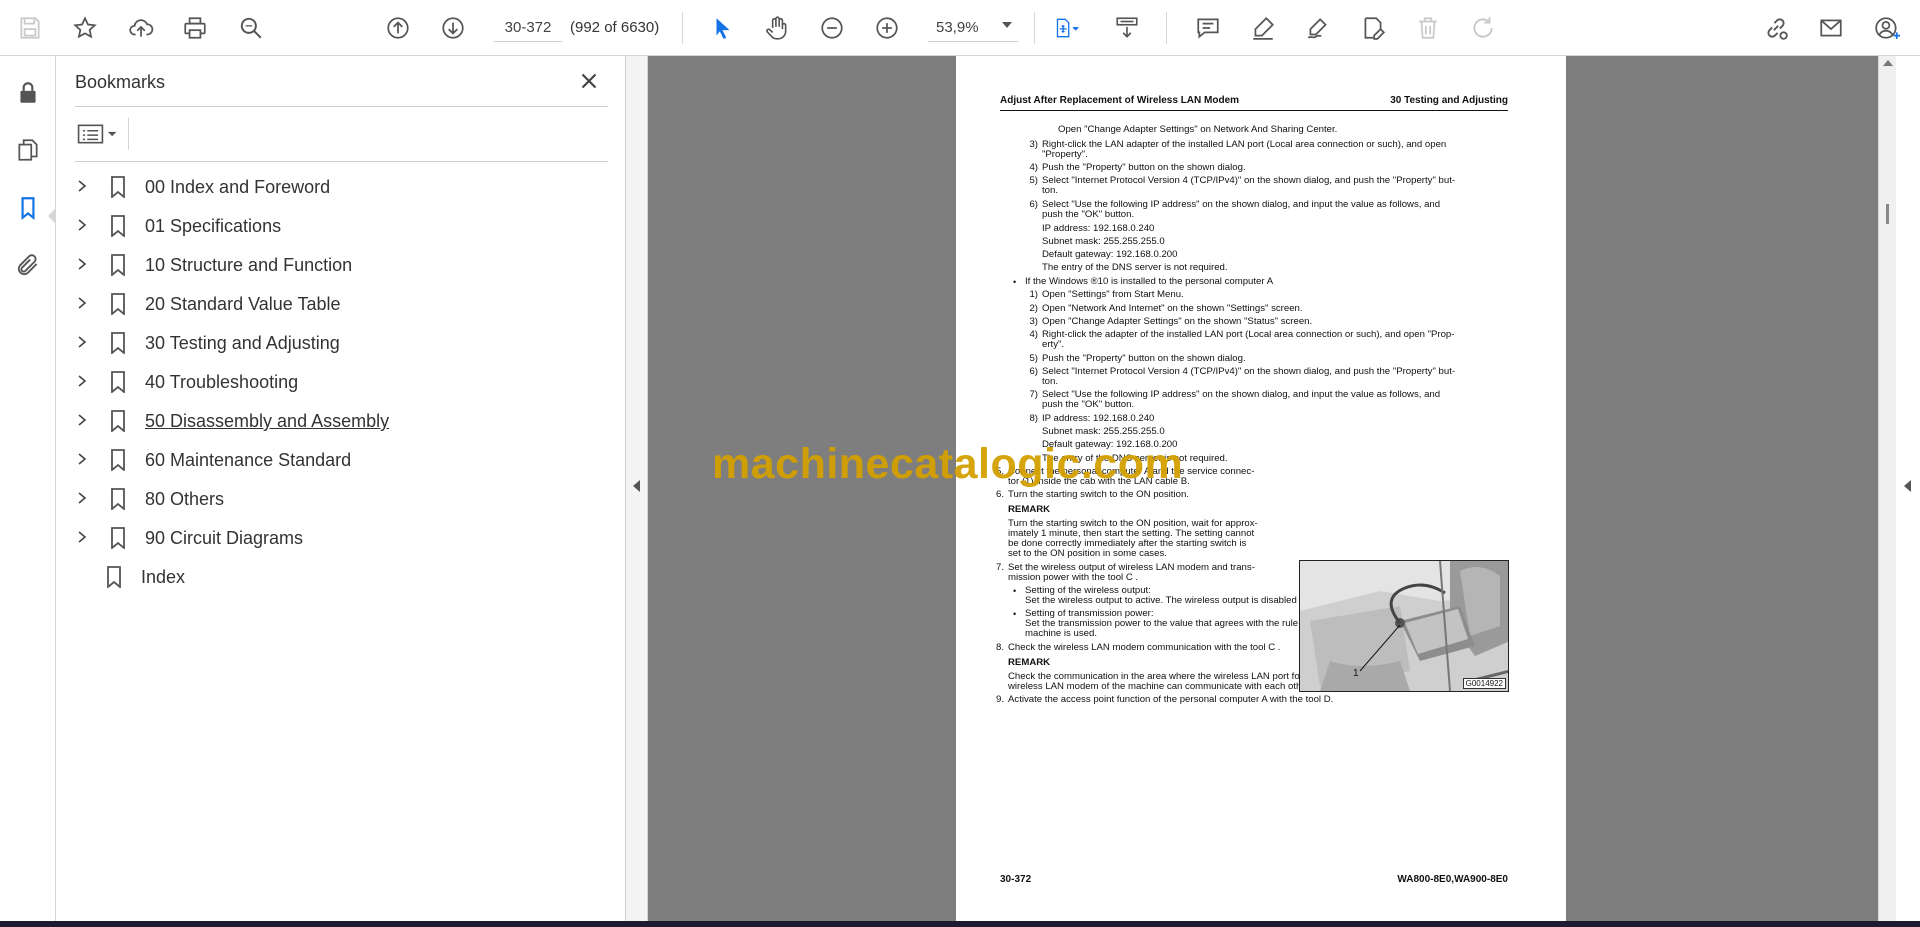 Image resolution: width=1920 pixels, height=927 pixels. I want to click on scroll-thumb, so click(1887, 214).